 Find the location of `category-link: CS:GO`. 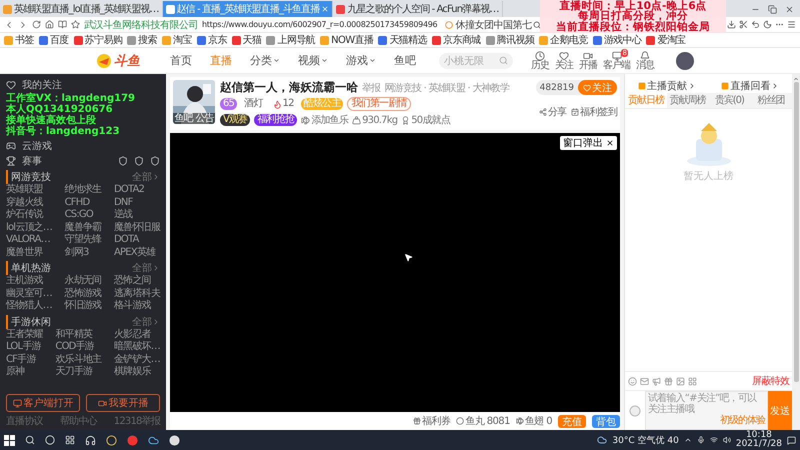

category-link: CS:GO is located at coordinates (83, 215).